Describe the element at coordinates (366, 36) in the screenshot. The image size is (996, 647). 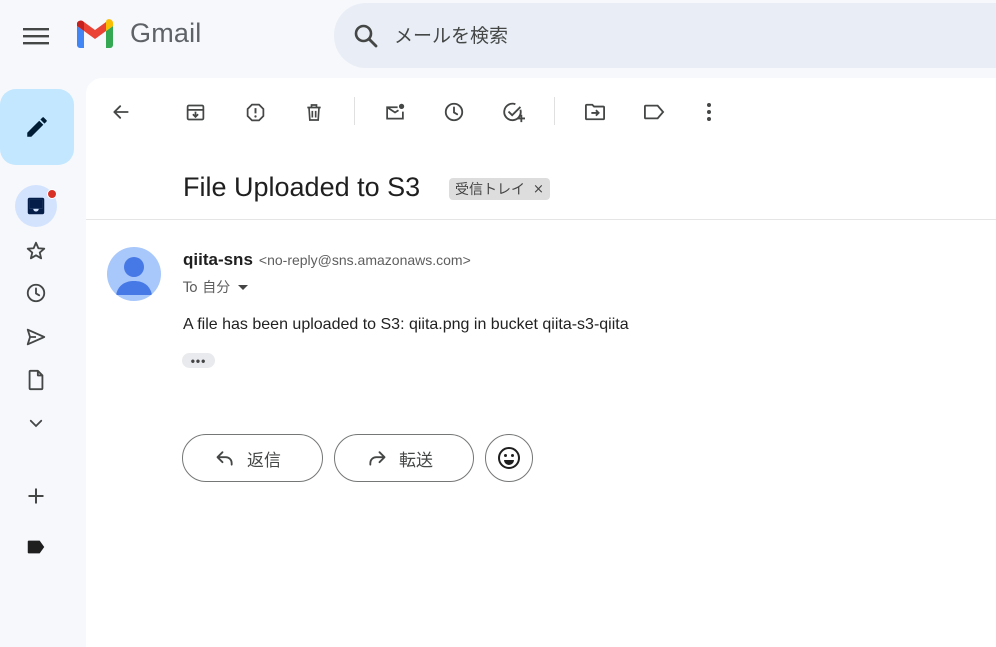
I see `search-icon` at that location.